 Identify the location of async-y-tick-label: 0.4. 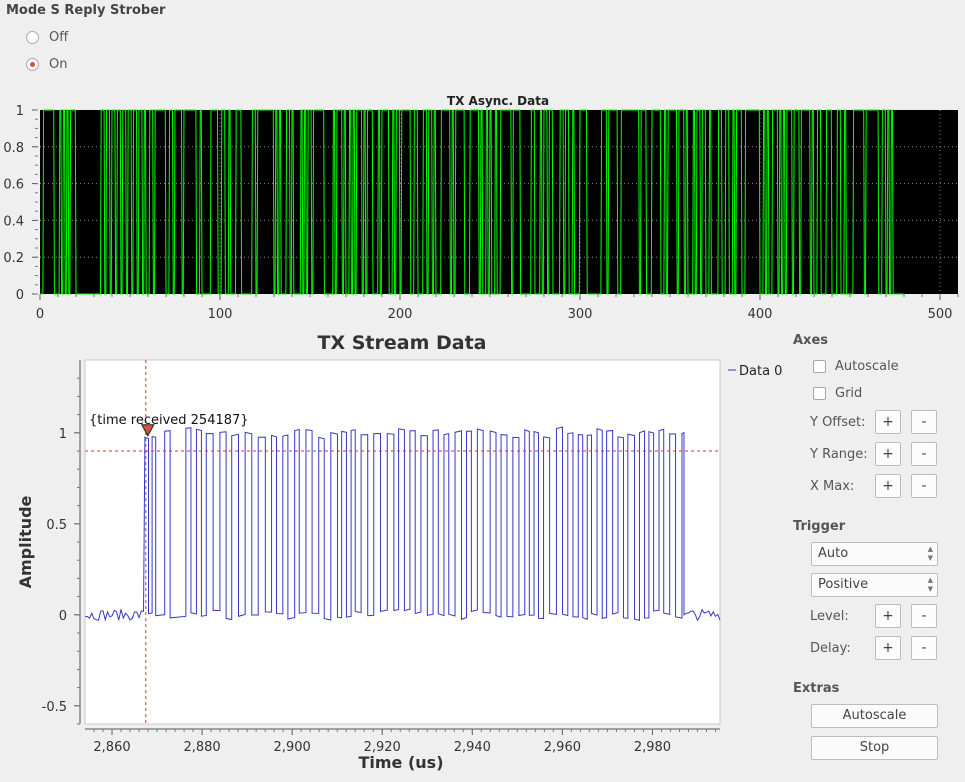
(13, 221).